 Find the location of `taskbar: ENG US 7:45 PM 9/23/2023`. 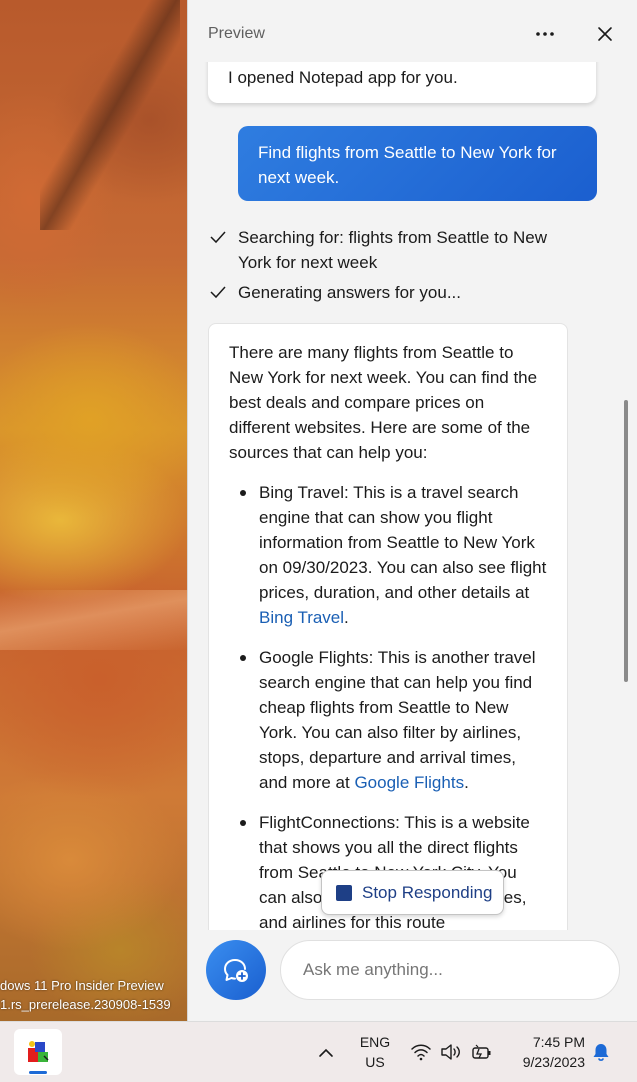

taskbar: ENG US 7:45 PM 9/23/2023 is located at coordinates (318, 1051).